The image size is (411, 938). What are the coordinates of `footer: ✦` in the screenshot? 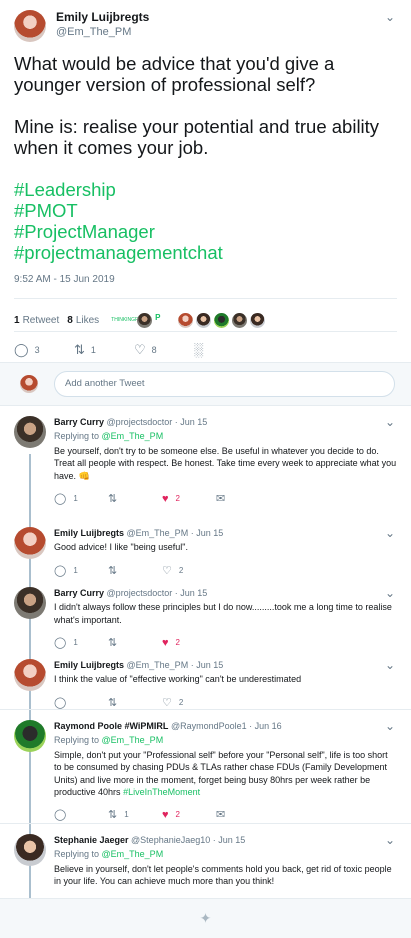 It's located at (205, 918).